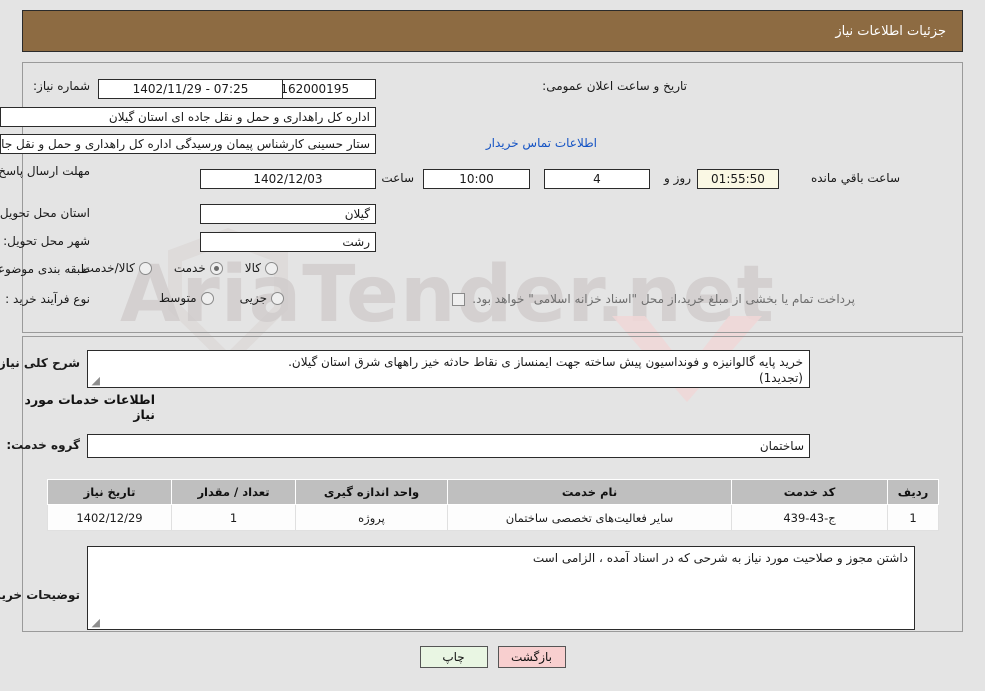  What do you see at coordinates (109, 492) in the screenshot?
I see `col-need-date: تاریخ نیاز` at bounding box center [109, 492].